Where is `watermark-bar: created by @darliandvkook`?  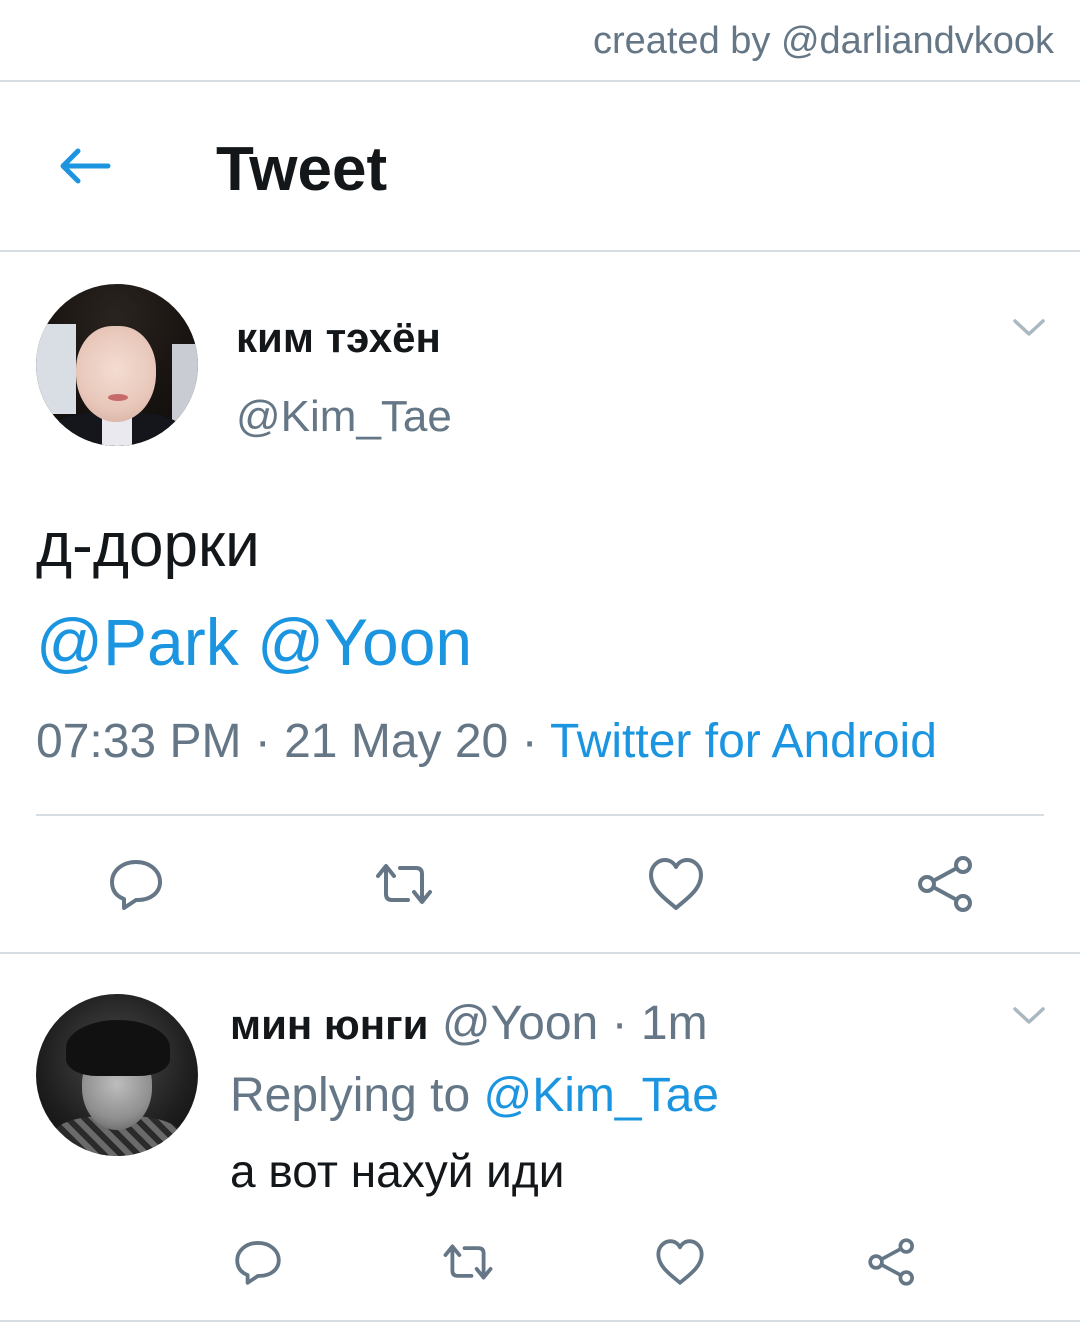 watermark-bar: created by @darliandvkook is located at coordinates (540, 41).